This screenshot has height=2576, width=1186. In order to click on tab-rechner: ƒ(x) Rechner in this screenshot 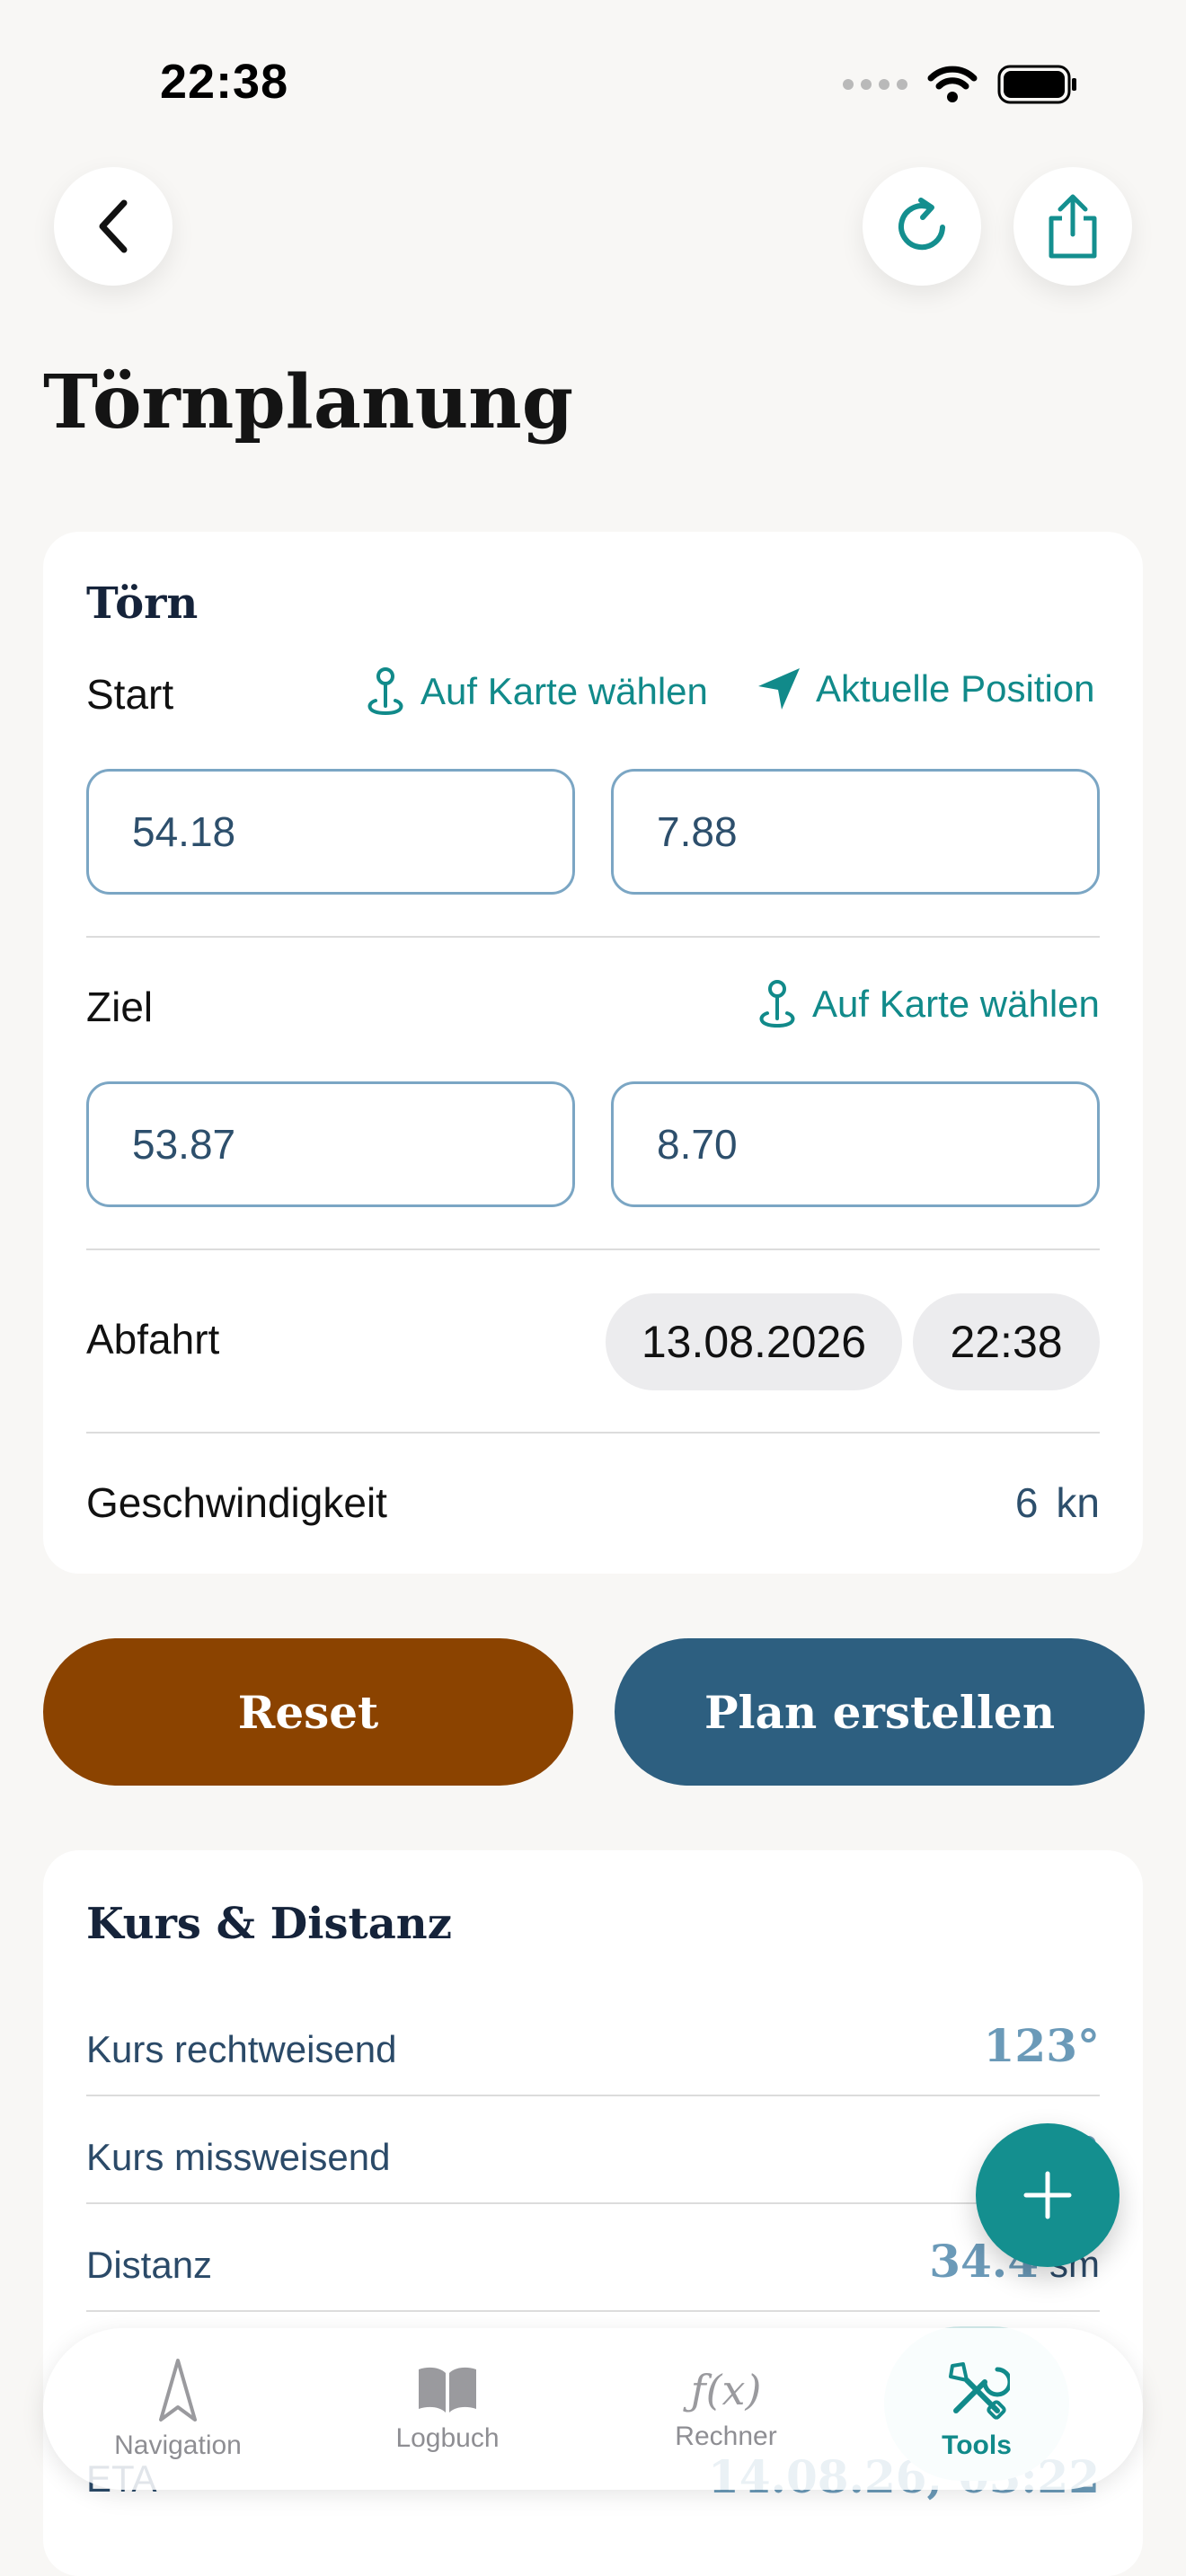, I will do `click(726, 2409)`.